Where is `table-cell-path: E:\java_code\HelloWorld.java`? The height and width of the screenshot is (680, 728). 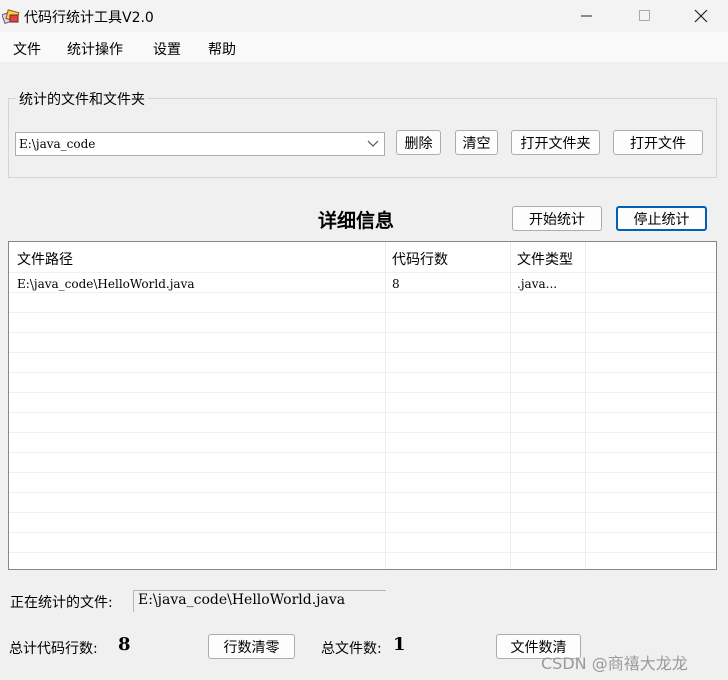
table-cell-path: E:\java_code\HelloWorld.java is located at coordinates (106, 284).